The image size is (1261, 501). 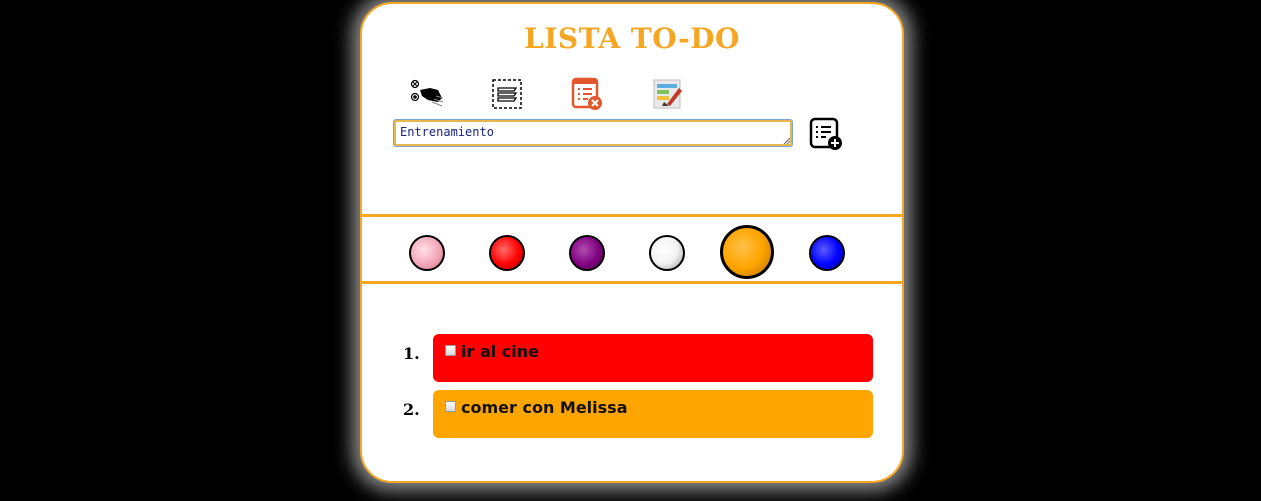 I want to click on color-swatch-purple, so click(x=587, y=253).